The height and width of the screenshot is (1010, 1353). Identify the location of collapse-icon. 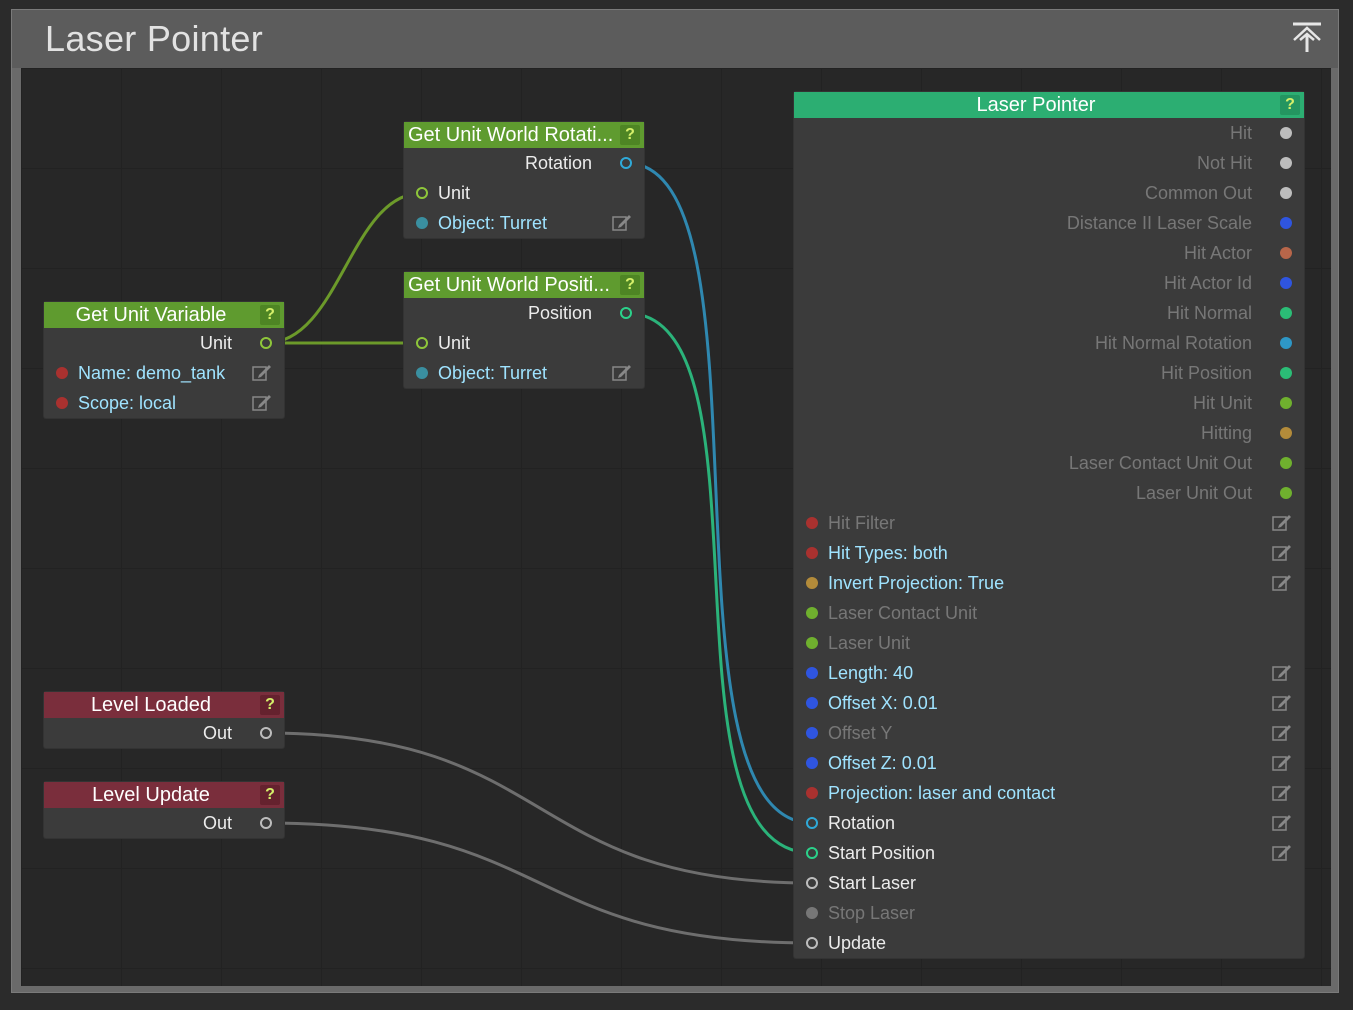
(1307, 37).